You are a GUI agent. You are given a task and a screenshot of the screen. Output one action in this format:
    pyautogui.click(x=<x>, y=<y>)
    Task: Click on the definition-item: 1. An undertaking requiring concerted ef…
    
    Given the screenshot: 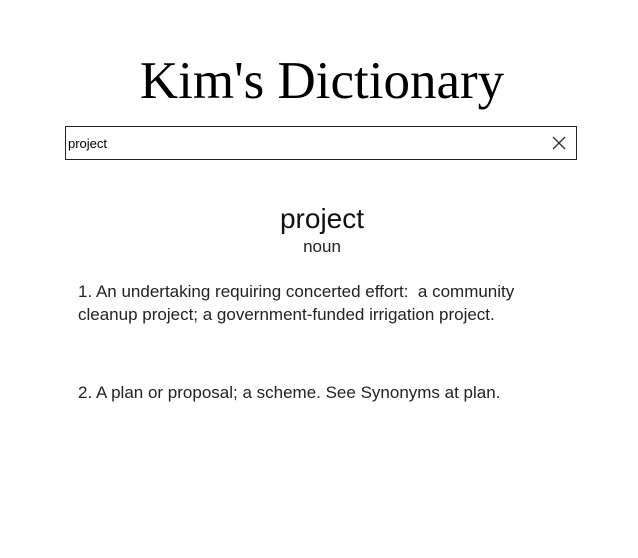 What is the action you would take?
    pyautogui.click(x=298, y=303)
    